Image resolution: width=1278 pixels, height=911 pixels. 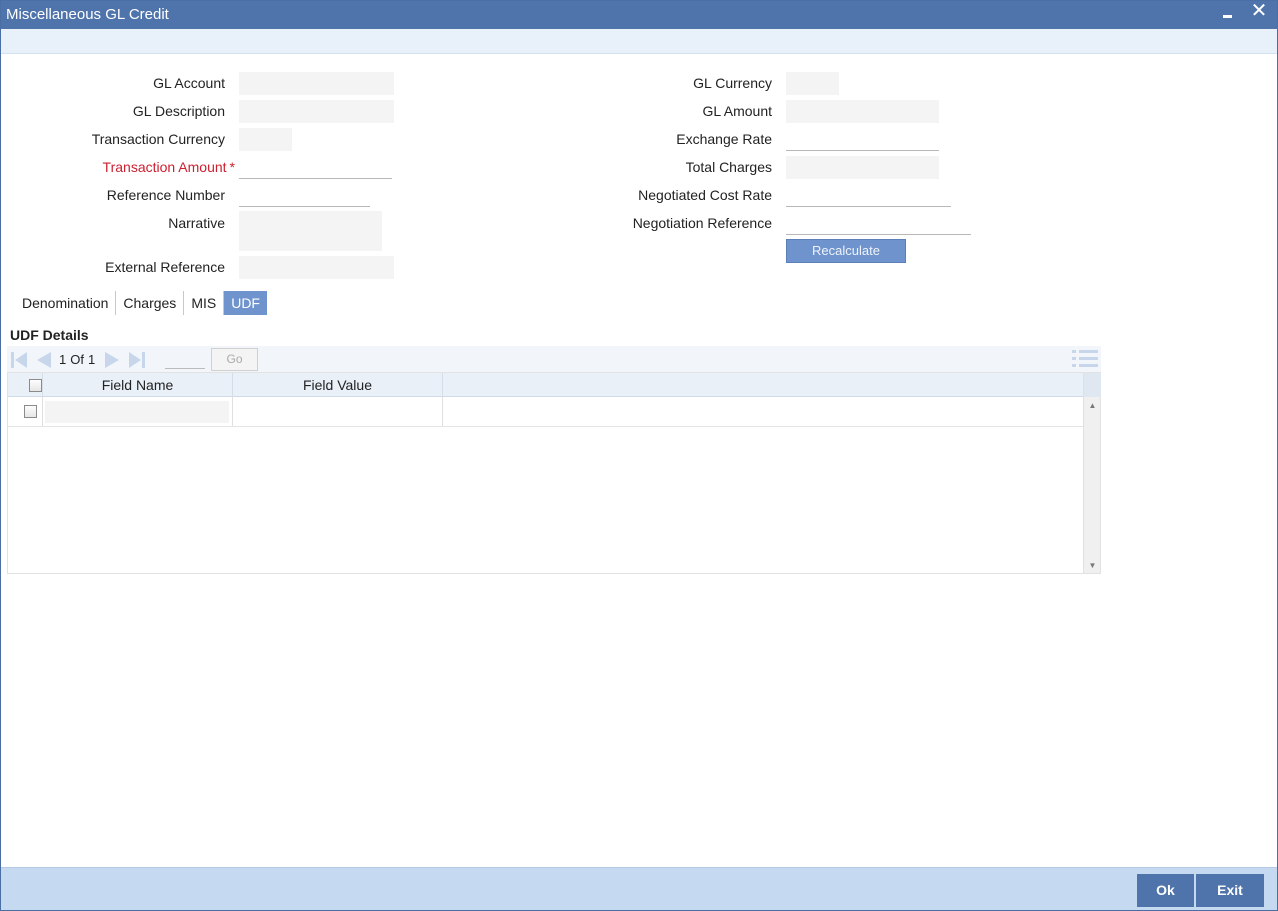 What do you see at coordinates (1230, 890) in the screenshot?
I see `exit-button: Exit` at bounding box center [1230, 890].